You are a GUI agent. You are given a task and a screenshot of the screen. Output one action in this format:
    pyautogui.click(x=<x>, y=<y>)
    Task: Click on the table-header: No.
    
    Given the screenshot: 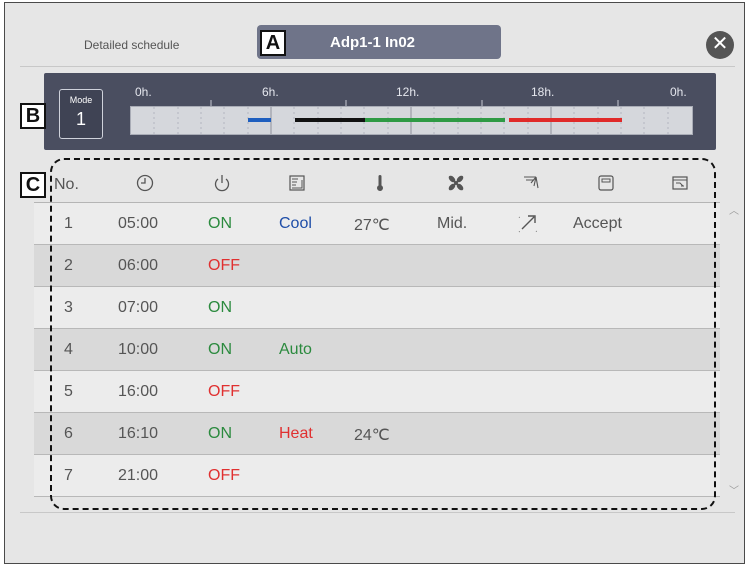 What is the action you would take?
    pyautogui.click(x=377, y=184)
    